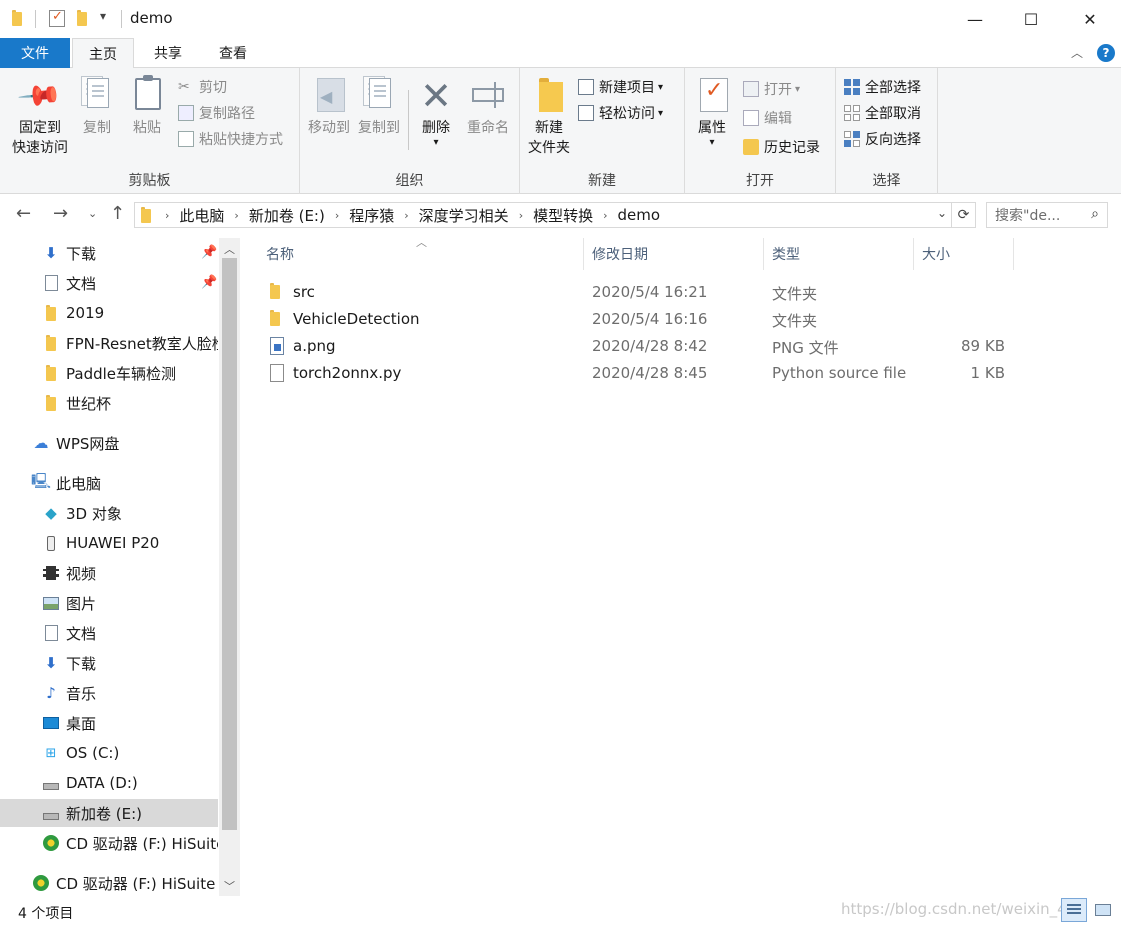  What do you see at coordinates (109, 443) in the screenshot?
I see `sidebar-item-wps: ☁ WPS网盘` at bounding box center [109, 443].